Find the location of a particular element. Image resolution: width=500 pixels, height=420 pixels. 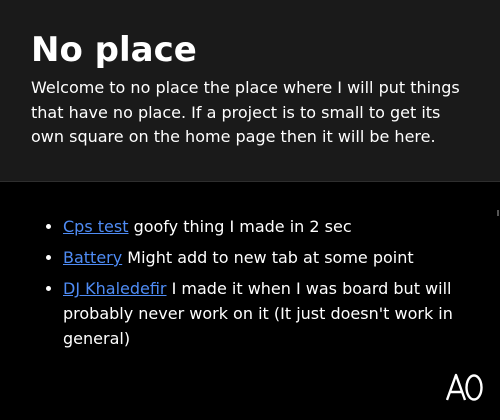

list-item-description: Might add to new tab at some point is located at coordinates (268, 257).